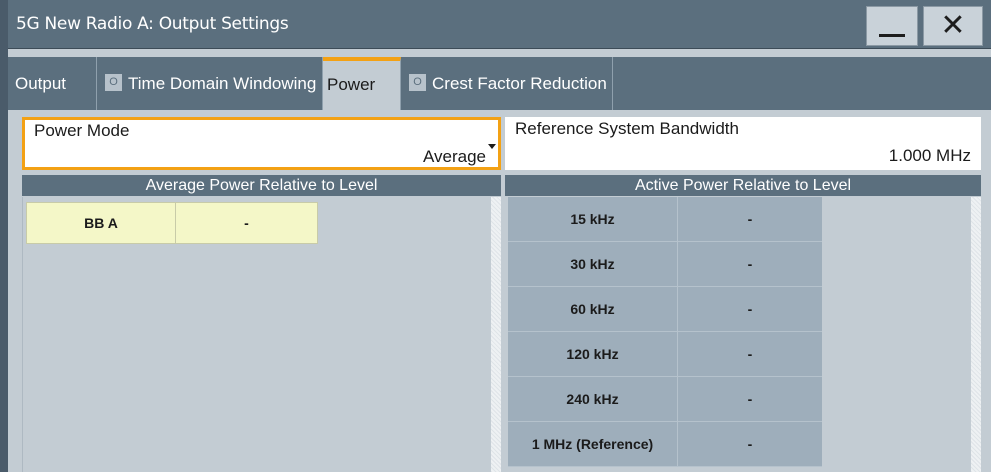 The height and width of the screenshot is (472, 991). Describe the element at coordinates (492, 146) in the screenshot. I see `dropdown-arrow-icon` at that location.